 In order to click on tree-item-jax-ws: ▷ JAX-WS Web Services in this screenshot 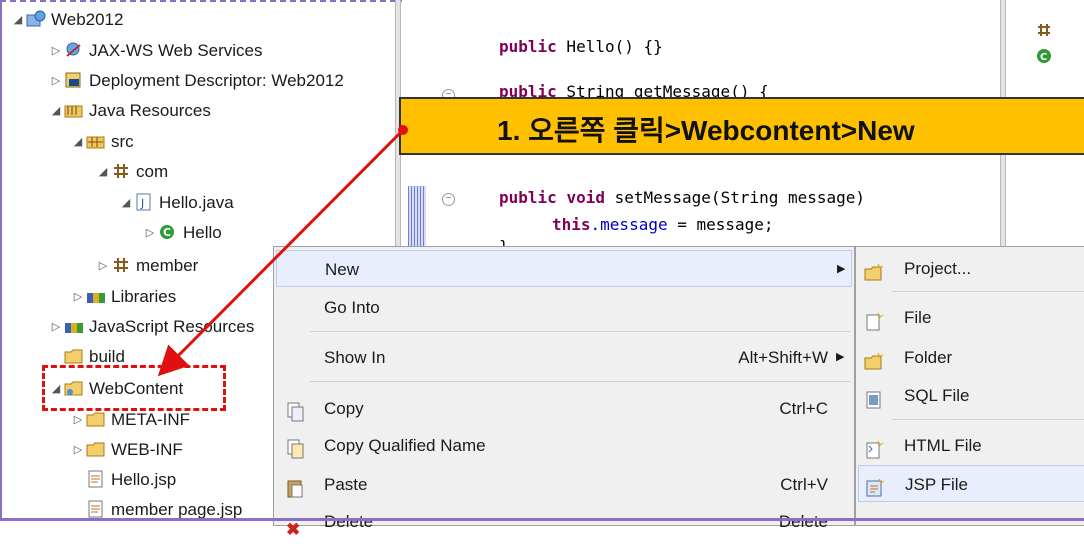, I will do `click(155, 51)`.